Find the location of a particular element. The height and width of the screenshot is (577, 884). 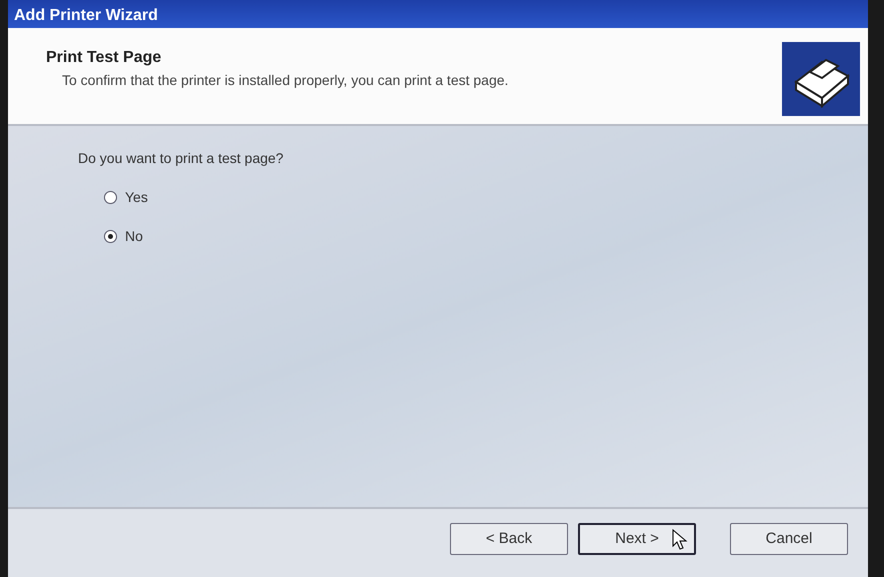

question-text: Do you want to print a test page? is located at coordinates (181, 158).